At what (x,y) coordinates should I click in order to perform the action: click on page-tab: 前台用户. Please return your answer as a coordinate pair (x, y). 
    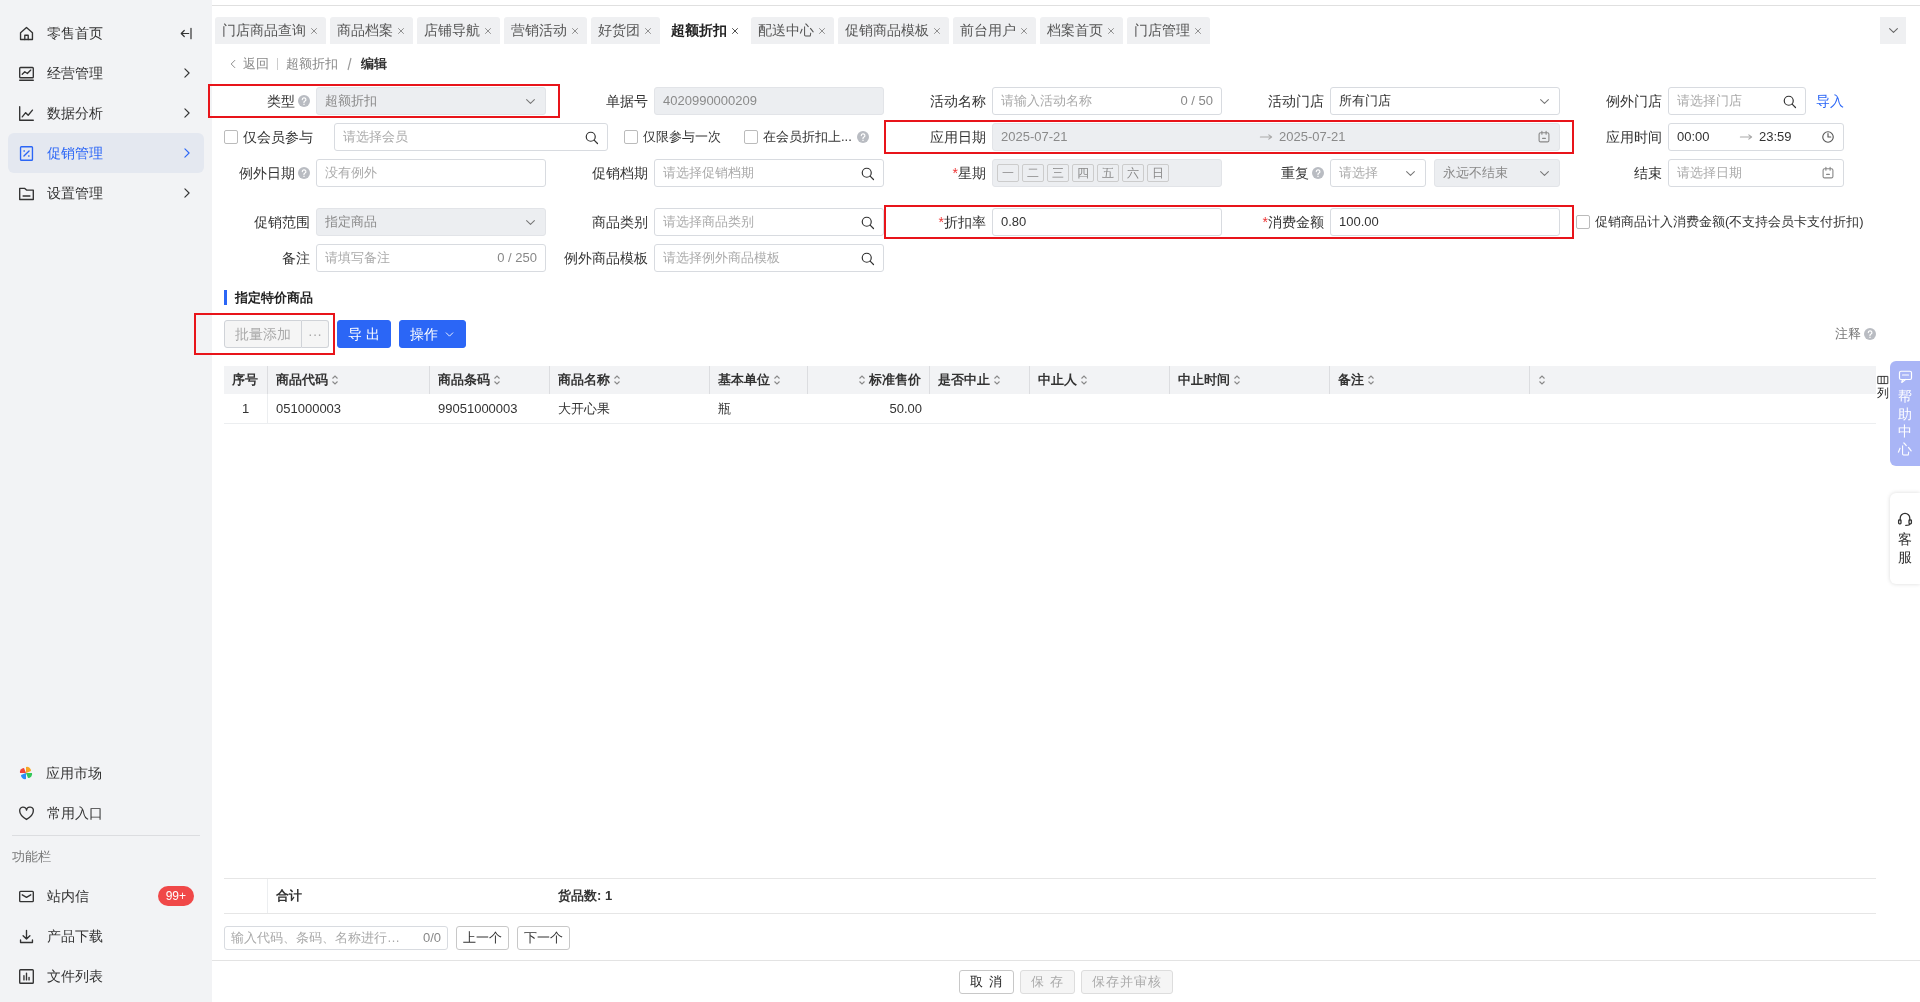
    Looking at the image, I should click on (994, 30).